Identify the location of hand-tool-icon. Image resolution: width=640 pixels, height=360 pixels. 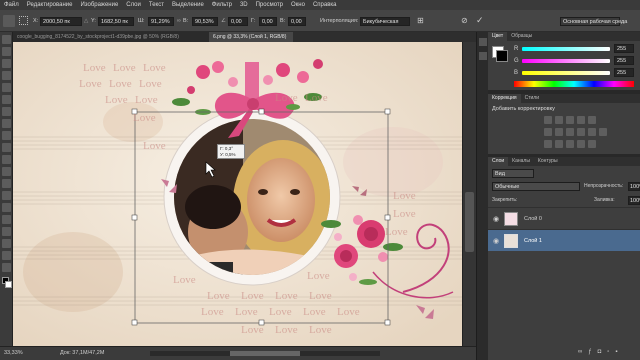
(6, 255).